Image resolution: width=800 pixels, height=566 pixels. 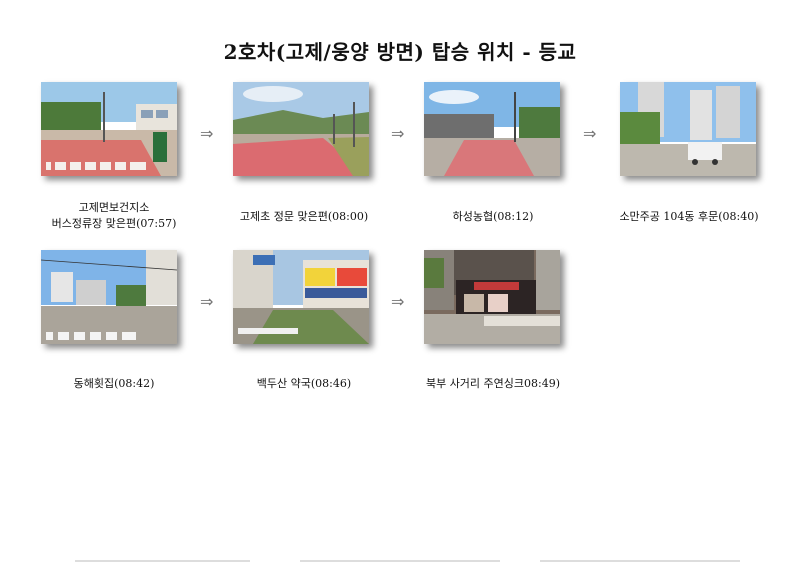 I want to click on stop-caption-1-line2: 버스정류장 맞은편(07:57), so click(x=114, y=223).